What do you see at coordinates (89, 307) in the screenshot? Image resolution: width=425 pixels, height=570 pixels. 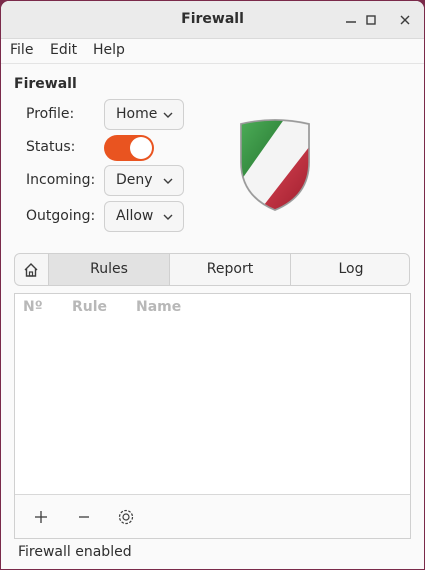 I see `column-rule: Rule` at bounding box center [89, 307].